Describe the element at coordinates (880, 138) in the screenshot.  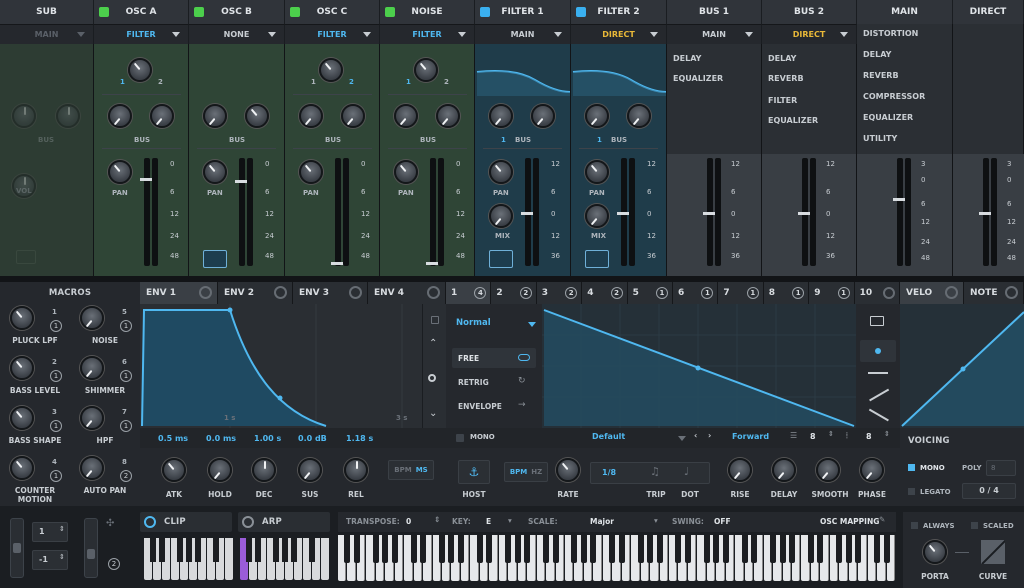
I see `main-fx-utility: UTILITY` at that location.